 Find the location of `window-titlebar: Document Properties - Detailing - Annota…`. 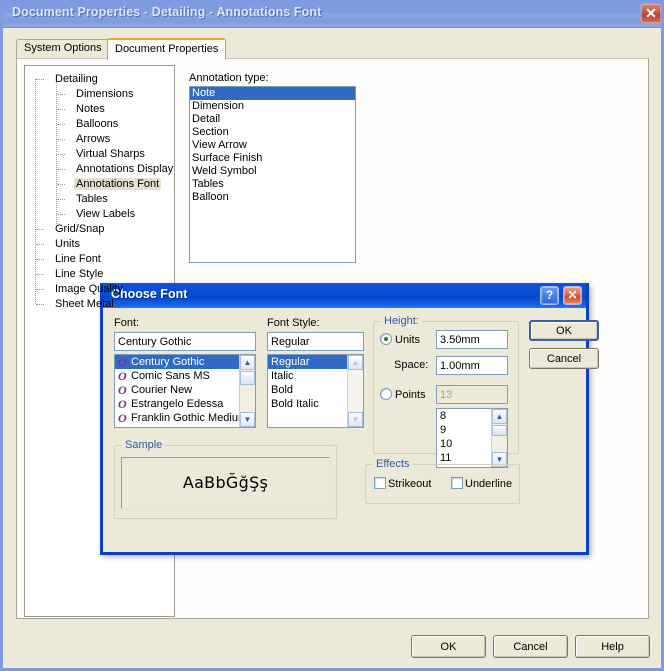

window-titlebar: Document Properties - Detailing - Annota… is located at coordinates (332, 14).